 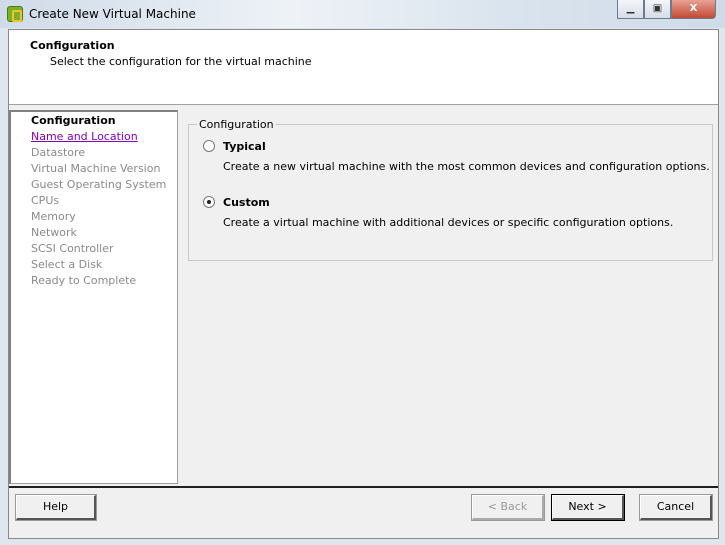 What do you see at coordinates (363, 487) in the screenshot?
I see `footer-divider` at bounding box center [363, 487].